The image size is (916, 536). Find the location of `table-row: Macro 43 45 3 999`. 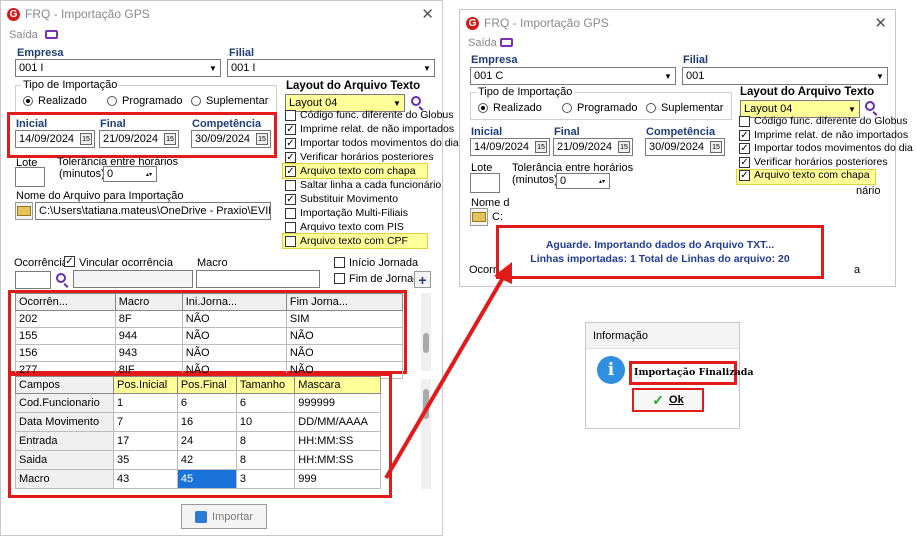

table-row: Macro 43 45 3 999 is located at coordinates (198, 479).